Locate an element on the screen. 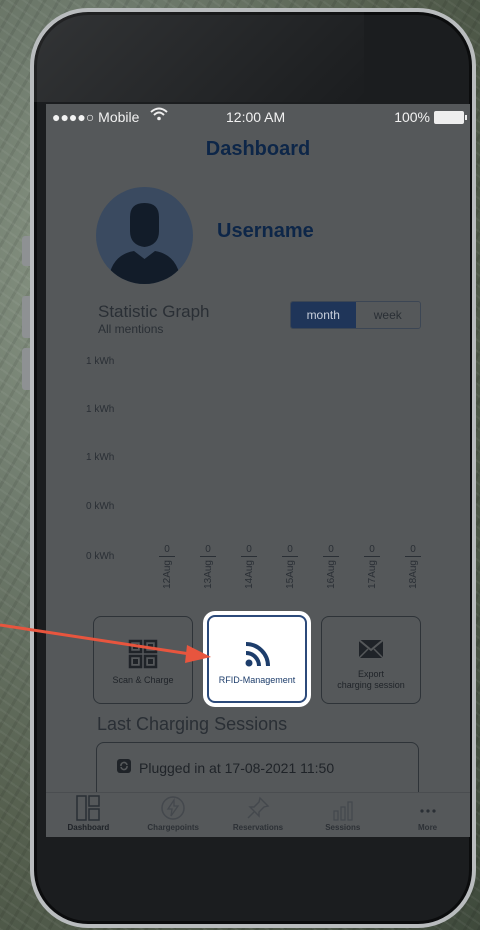 This screenshot has width=480, height=930. pointer-arrow-icon is located at coordinates (105, 643).